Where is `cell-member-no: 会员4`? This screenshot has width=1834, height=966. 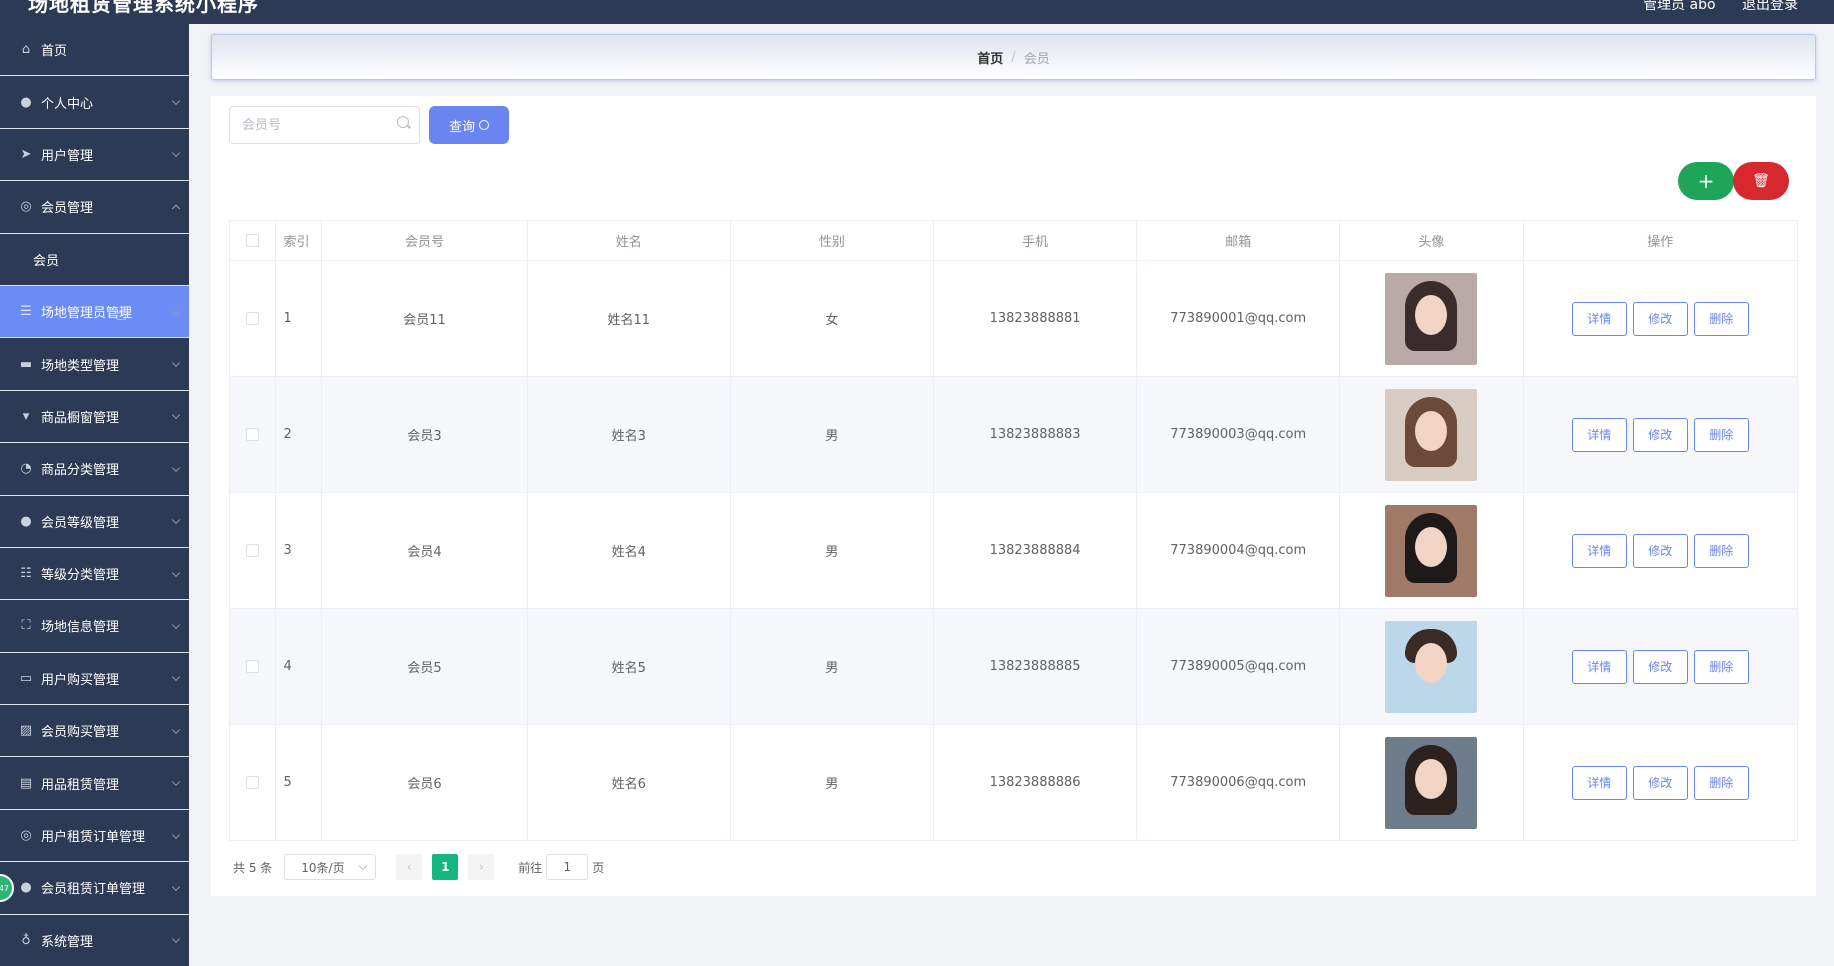 cell-member-no: 会员4 is located at coordinates (424, 550).